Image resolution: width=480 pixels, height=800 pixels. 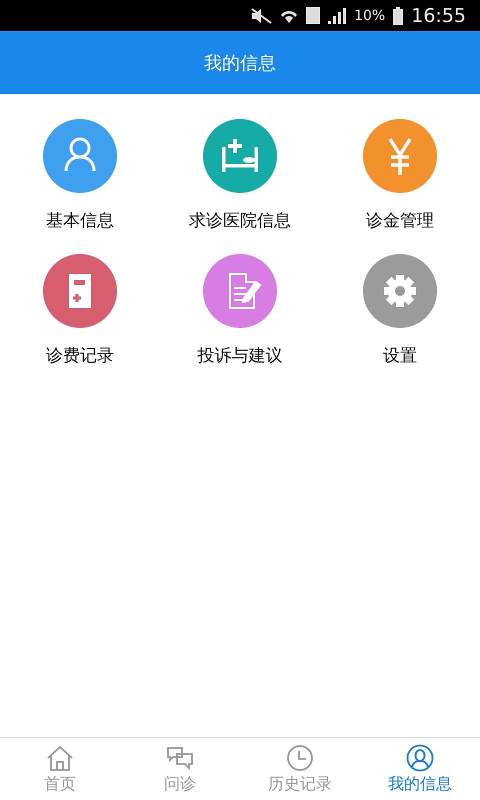 What do you see at coordinates (400, 355) in the screenshot?
I see `menu-label: 设置` at bounding box center [400, 355].